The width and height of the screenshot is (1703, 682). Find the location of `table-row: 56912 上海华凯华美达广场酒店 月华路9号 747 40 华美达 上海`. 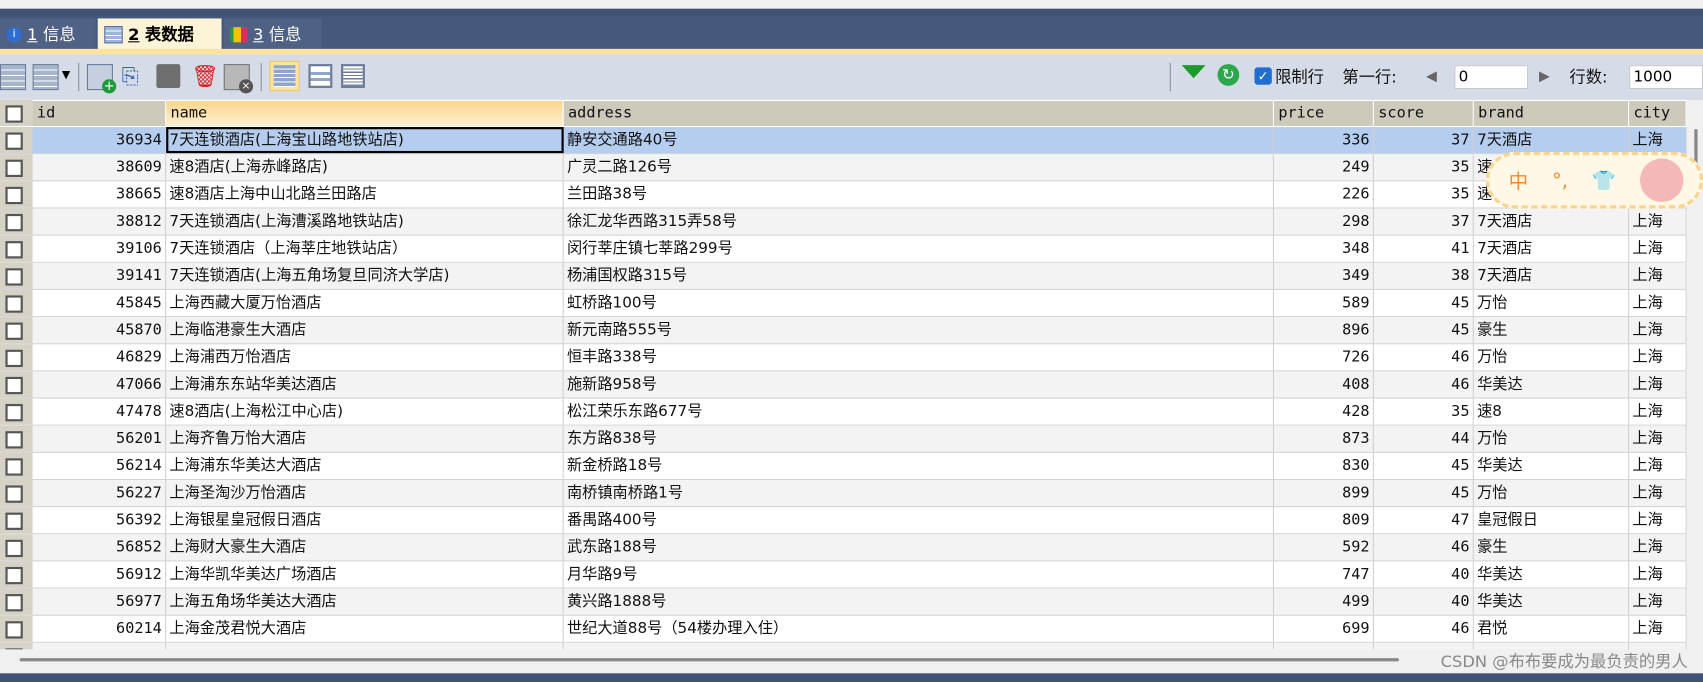

table-row: 56912 上海华凯华美达广场酒店 月华路9号 747 40 华美达 上海 is located at coordinates (843, 575).